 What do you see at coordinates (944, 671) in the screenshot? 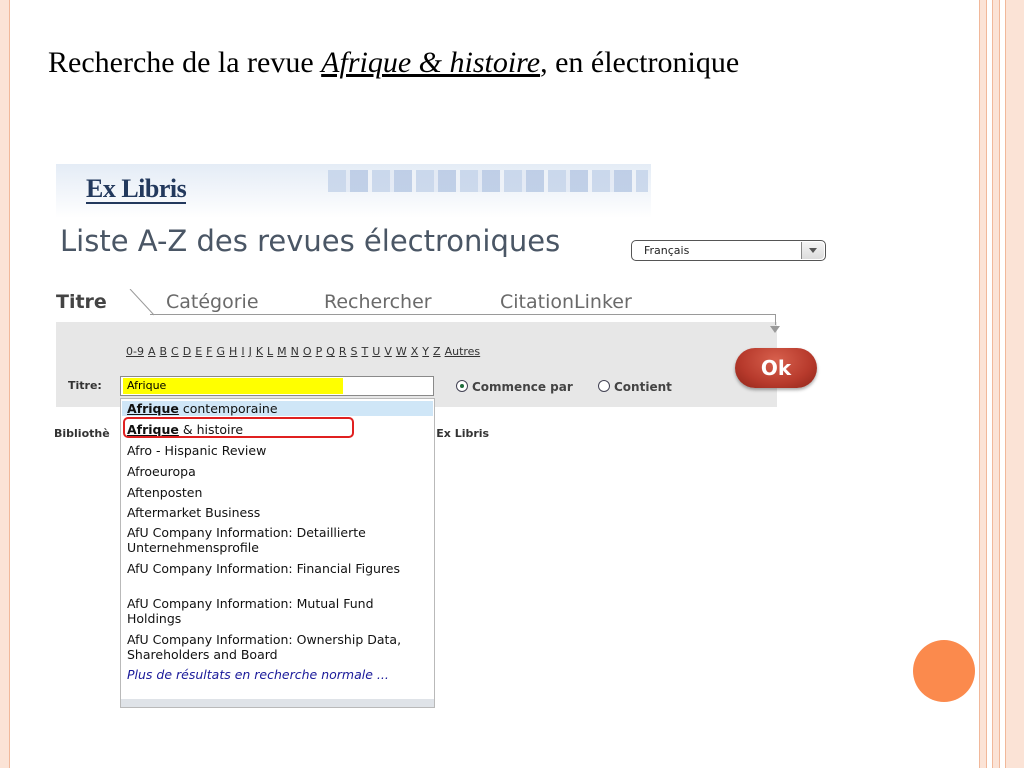
I see `decorative-circle` at bounding box center [944, 671].